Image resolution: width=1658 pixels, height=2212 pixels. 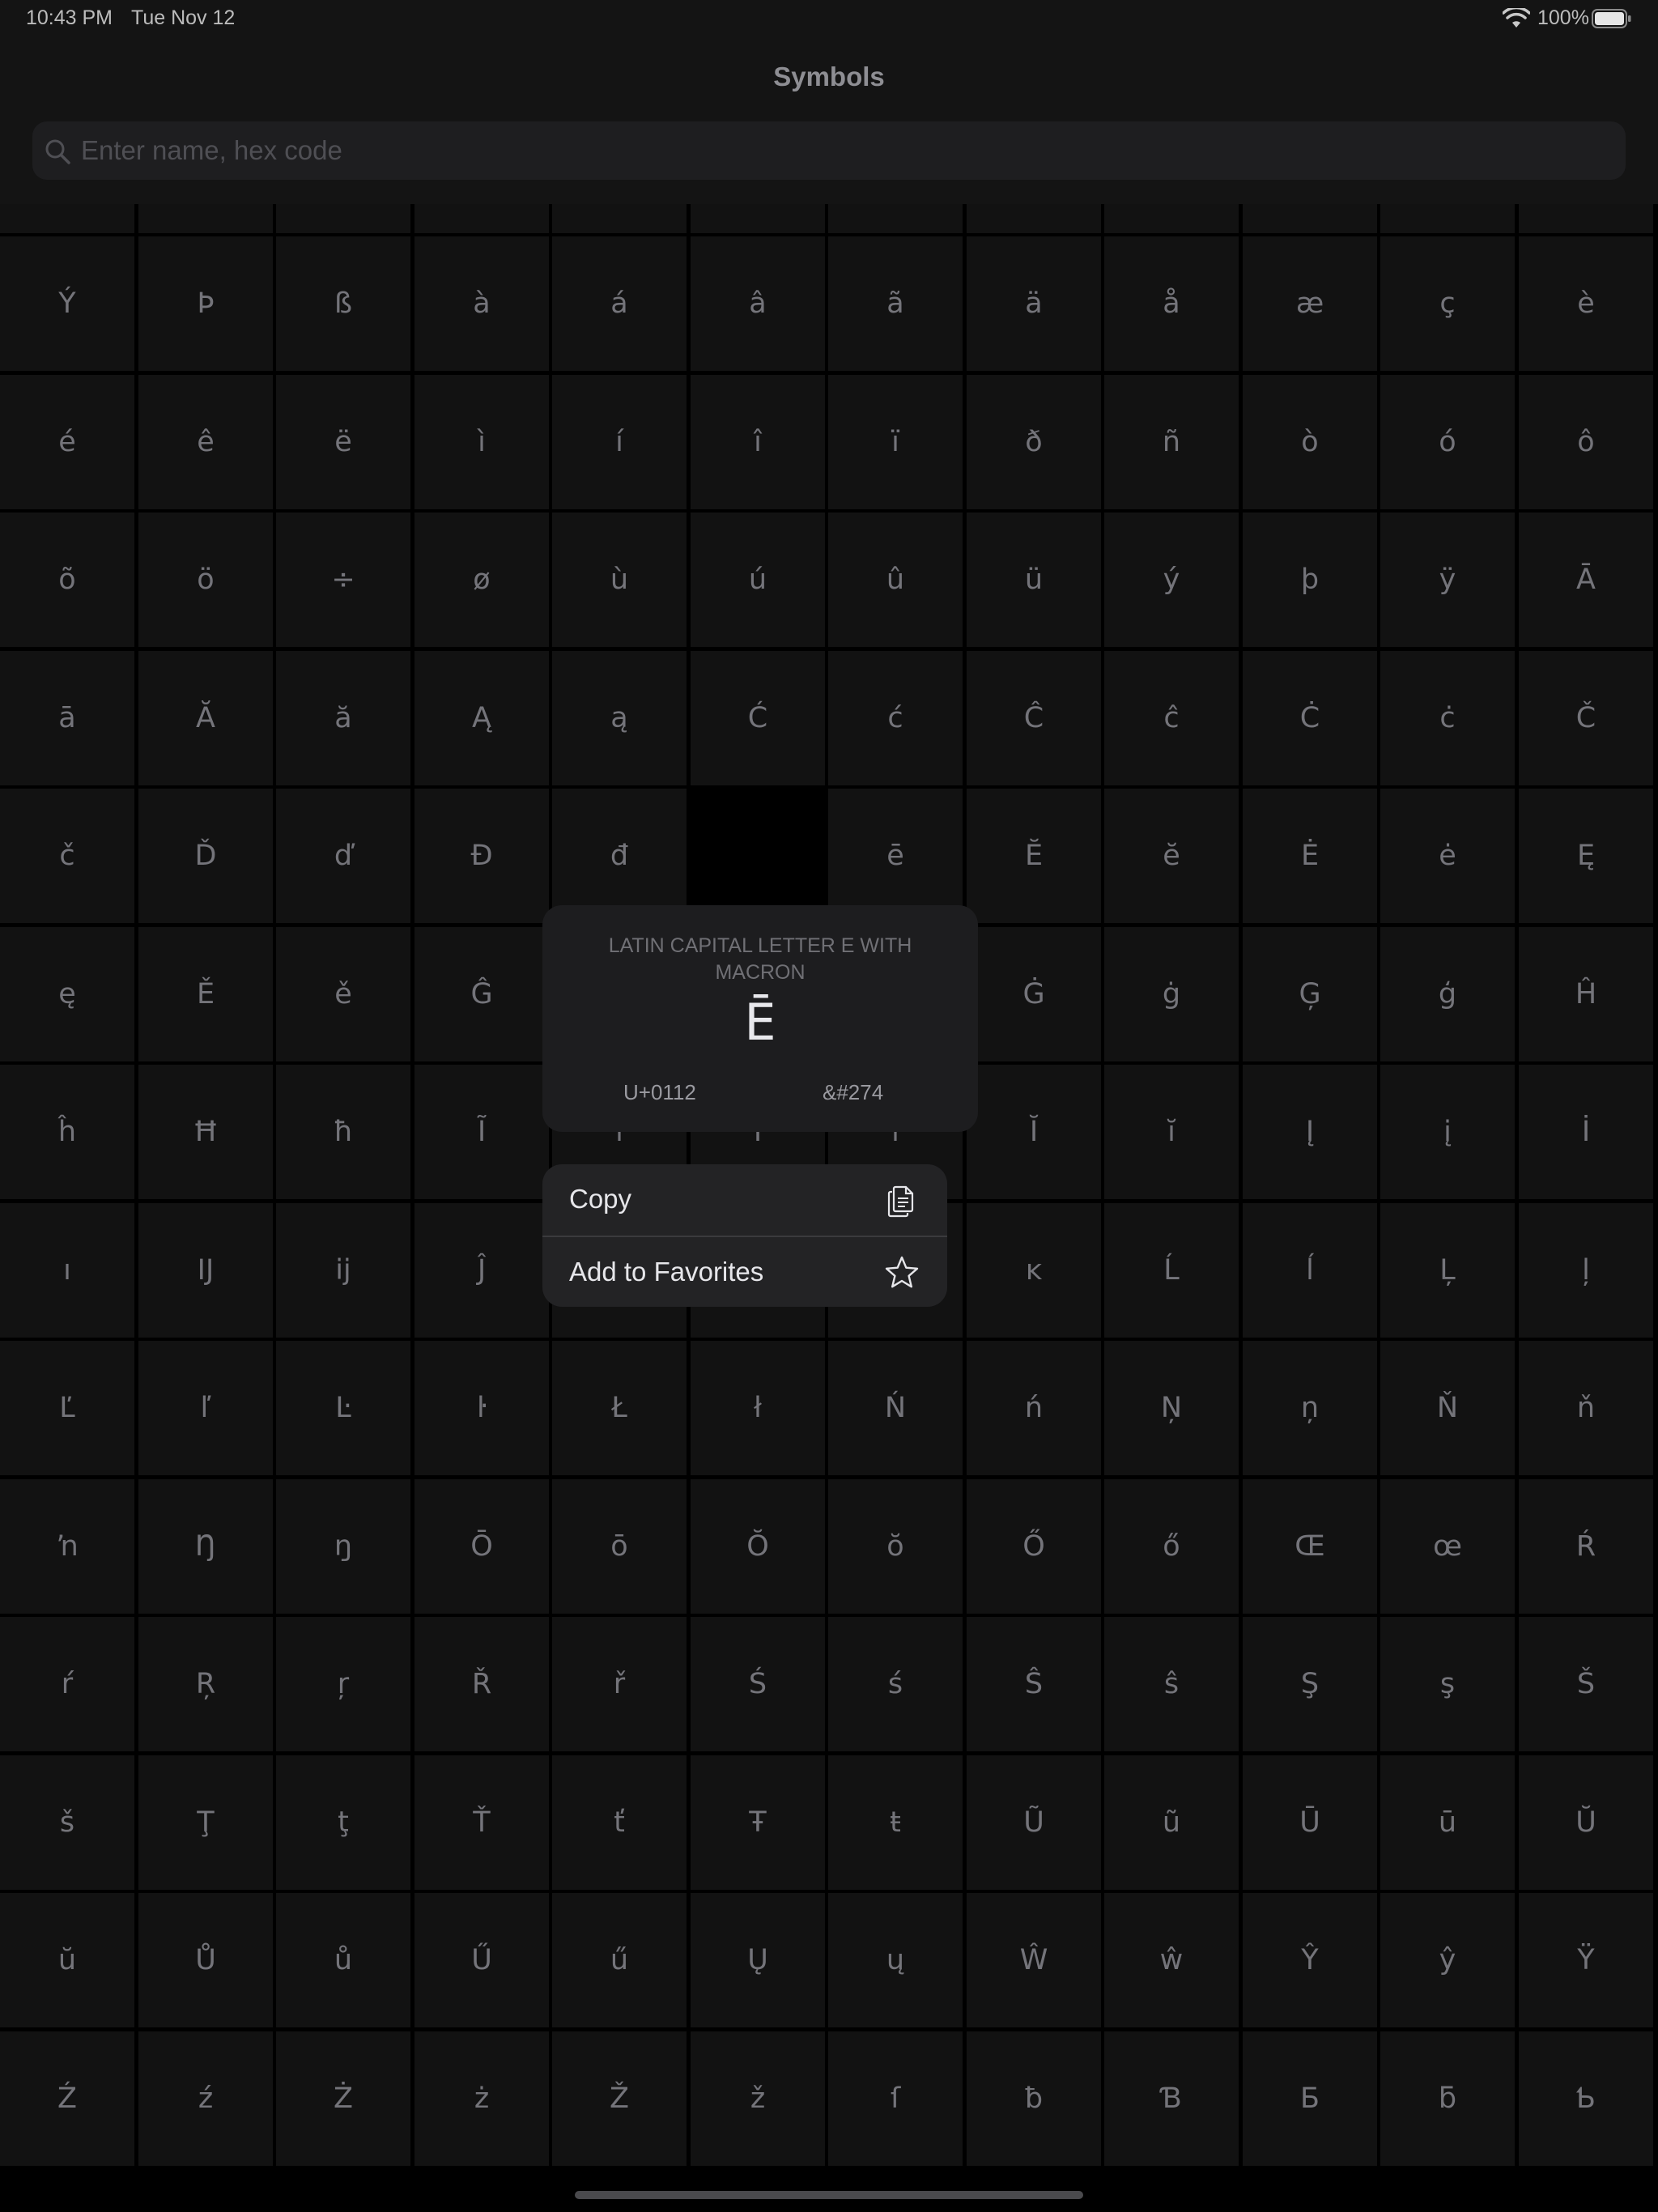 What do you see at coordinates (1310, 1823) in the screenshot?
I see `symbol-cell: Ū` at bounding box center [1310, 1823].